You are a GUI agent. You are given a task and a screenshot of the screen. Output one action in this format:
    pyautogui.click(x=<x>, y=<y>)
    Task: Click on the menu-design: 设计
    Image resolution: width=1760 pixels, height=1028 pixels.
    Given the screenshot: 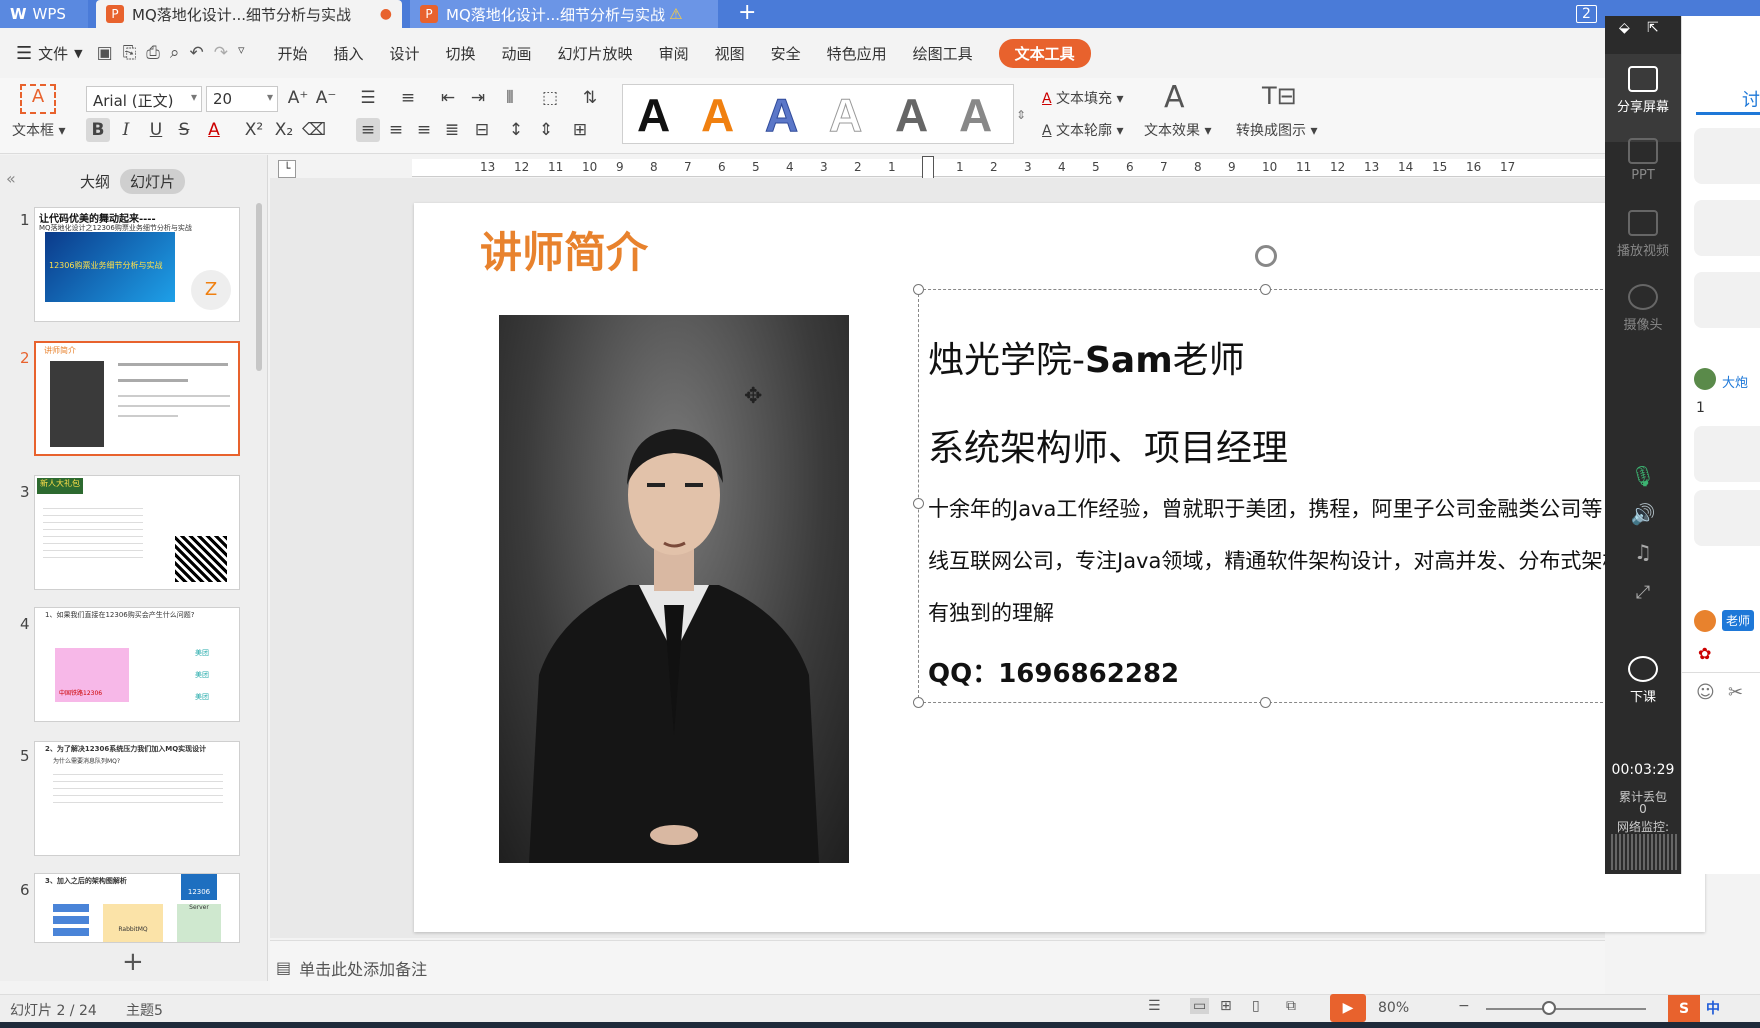 What is the action you would take?
    pyautogui.click(x=405, y=53)
    